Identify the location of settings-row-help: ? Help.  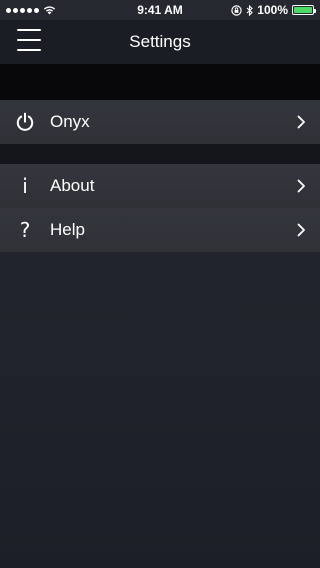
(160, 230).